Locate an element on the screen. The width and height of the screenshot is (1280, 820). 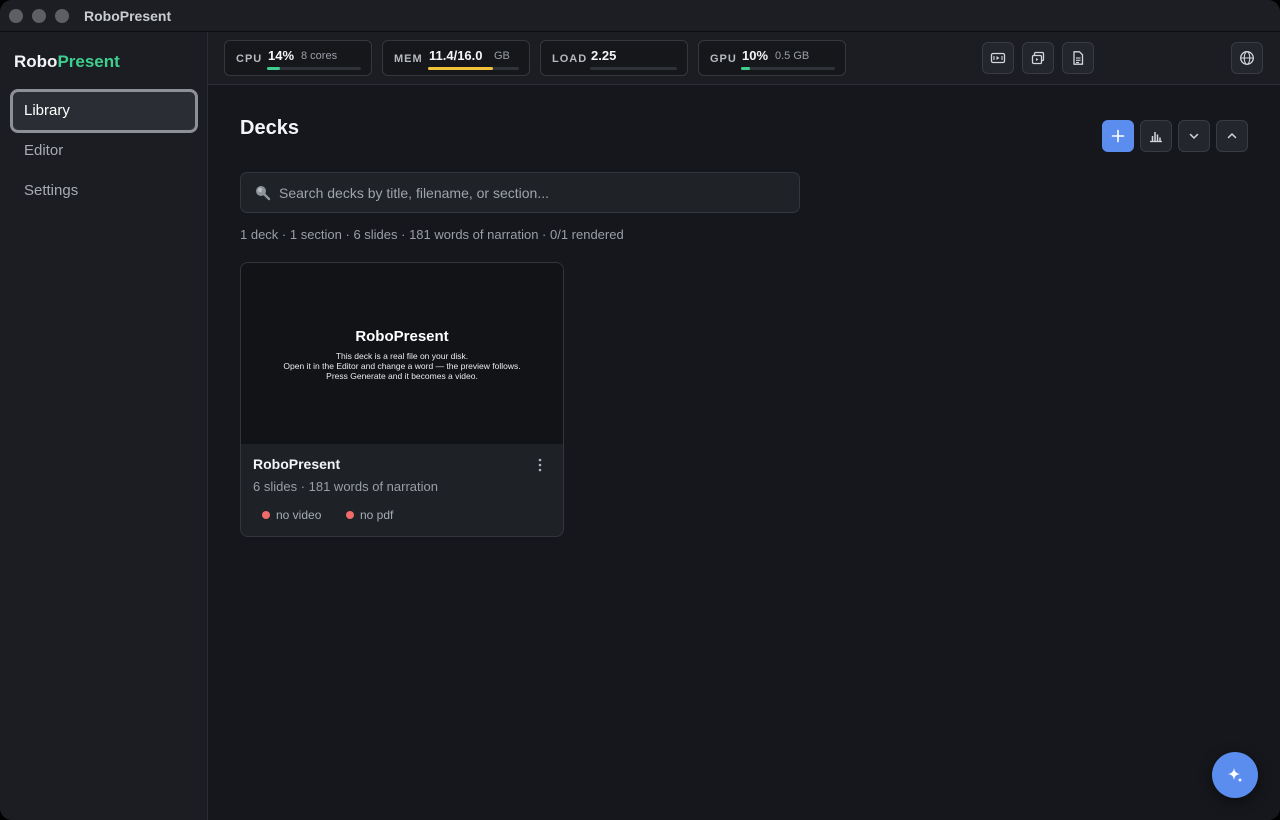
deck-meta: 6 slides · 181 words of narration is located at coordinates (345, 486).